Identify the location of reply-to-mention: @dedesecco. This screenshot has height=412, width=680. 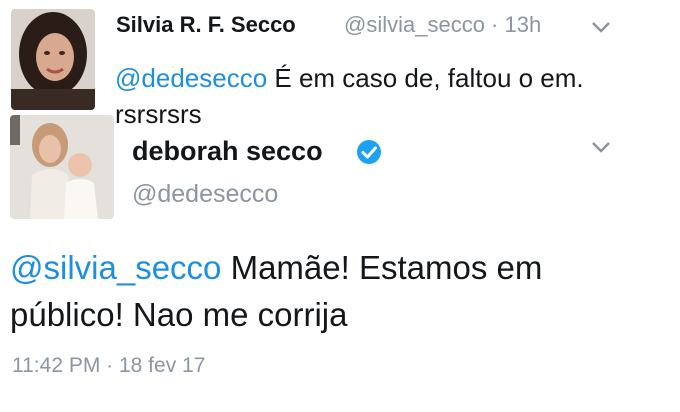
(191, 78).